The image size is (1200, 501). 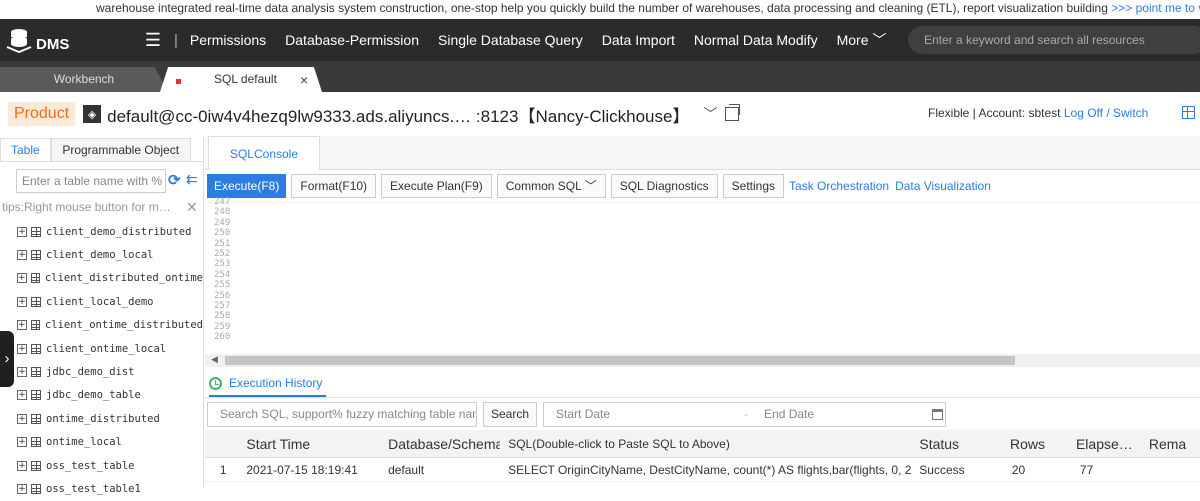 What do you see at coordinates (101, 395) in the screenshot?
I see `table-item: + jdbc_demo_table` at bounding box center [101, 395].